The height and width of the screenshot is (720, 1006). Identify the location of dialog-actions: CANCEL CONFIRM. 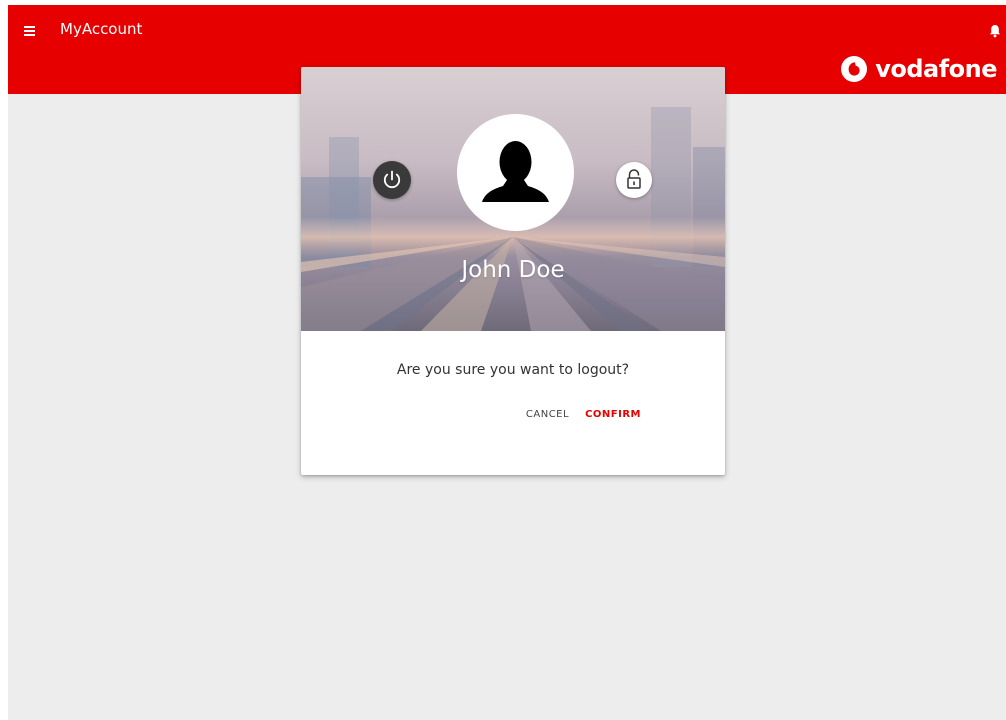
(583, 415).